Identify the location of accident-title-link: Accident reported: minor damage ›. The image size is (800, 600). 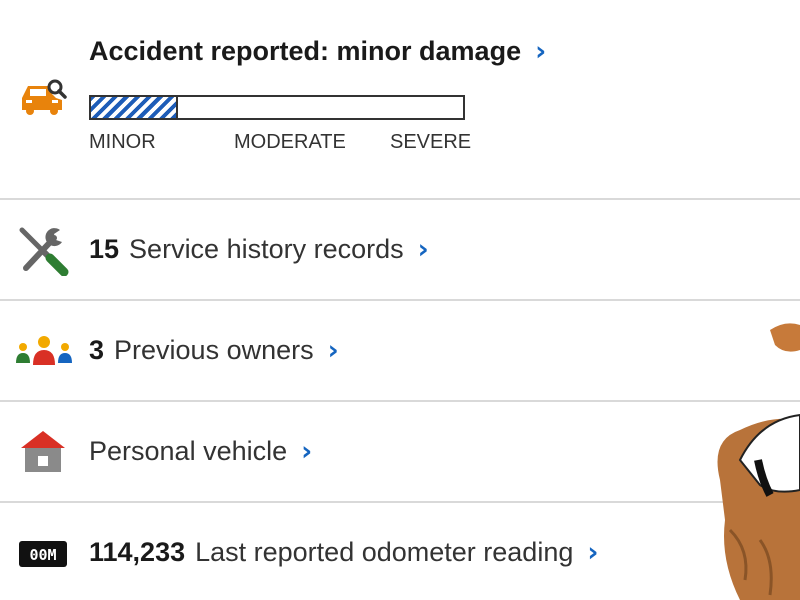
(317, 51).